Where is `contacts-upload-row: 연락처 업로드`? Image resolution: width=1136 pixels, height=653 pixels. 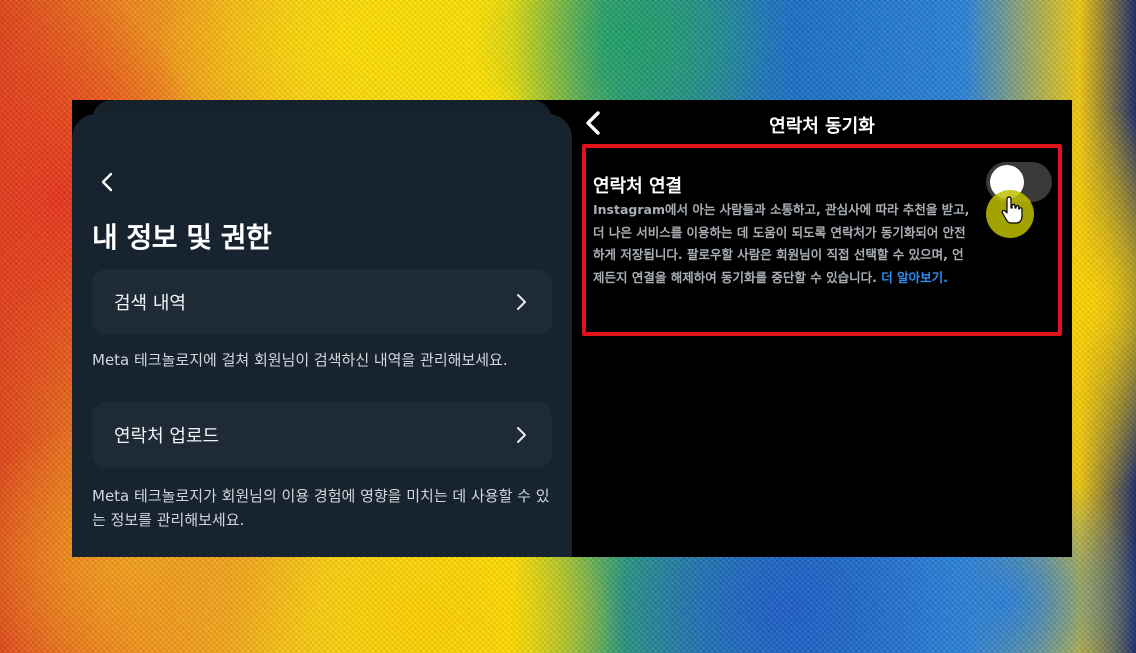
contacts-upload-row: 연락처 업로드 is located at coordinates (322, 435).